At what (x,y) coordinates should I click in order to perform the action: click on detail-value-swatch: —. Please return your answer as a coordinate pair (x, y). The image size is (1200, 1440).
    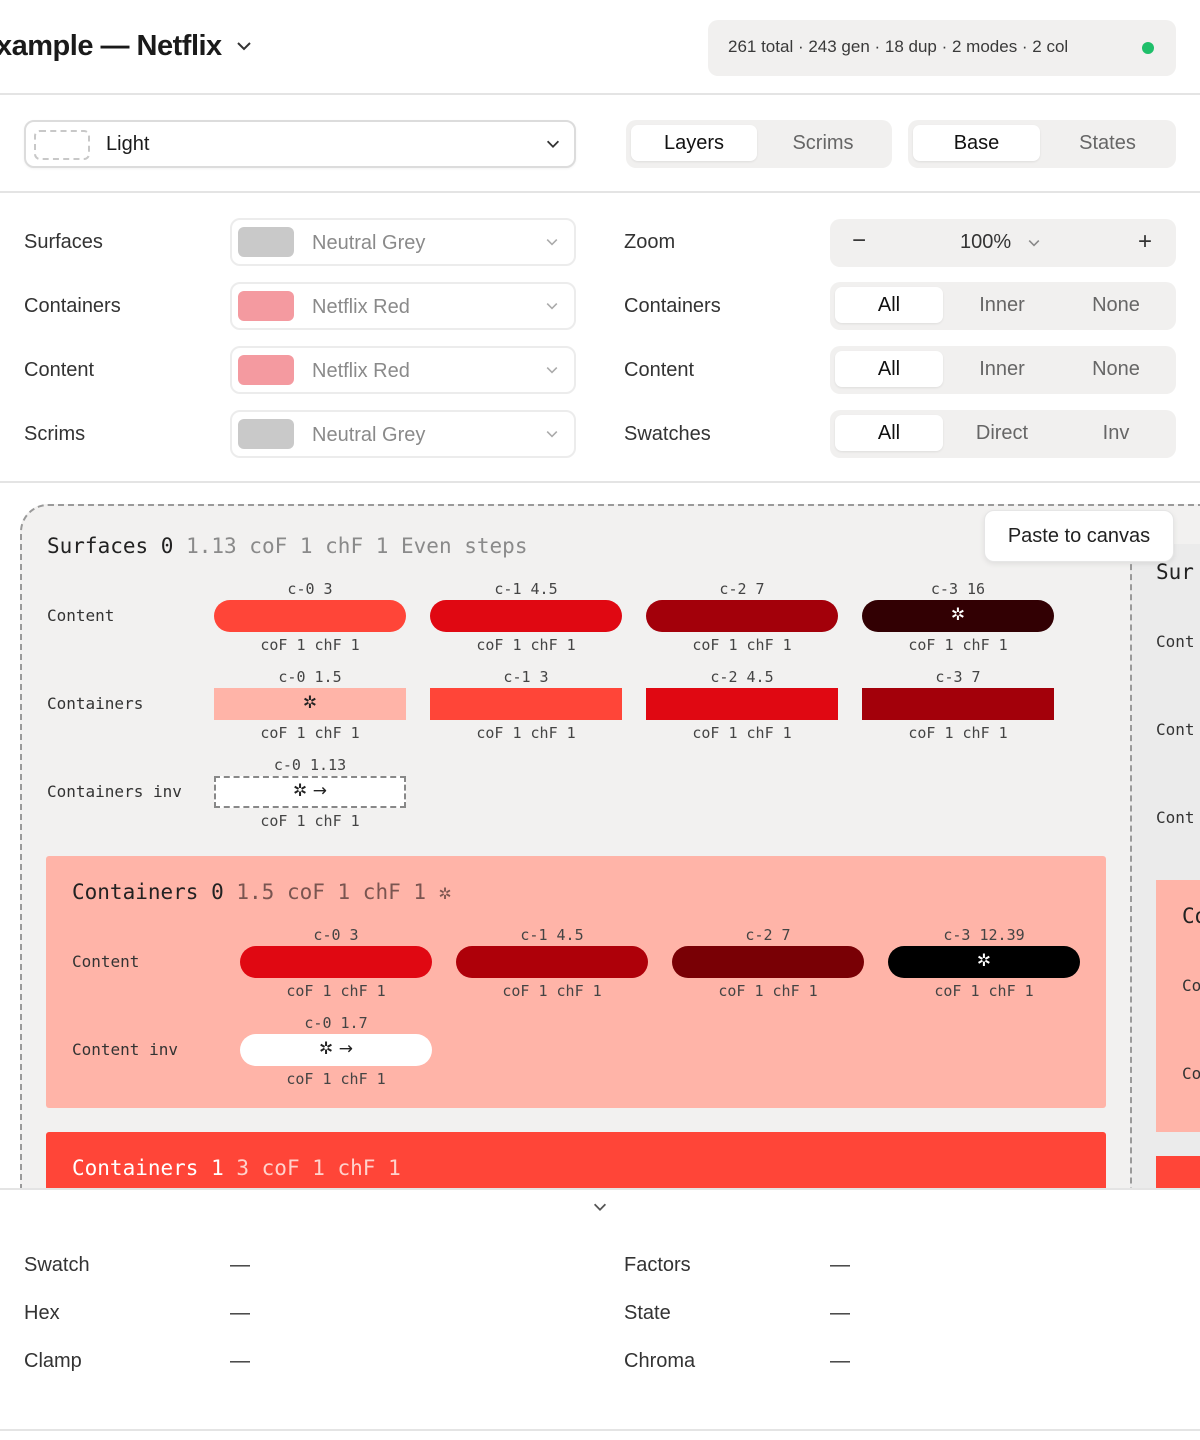
    Looking at the image, I should click on (240, 1265).